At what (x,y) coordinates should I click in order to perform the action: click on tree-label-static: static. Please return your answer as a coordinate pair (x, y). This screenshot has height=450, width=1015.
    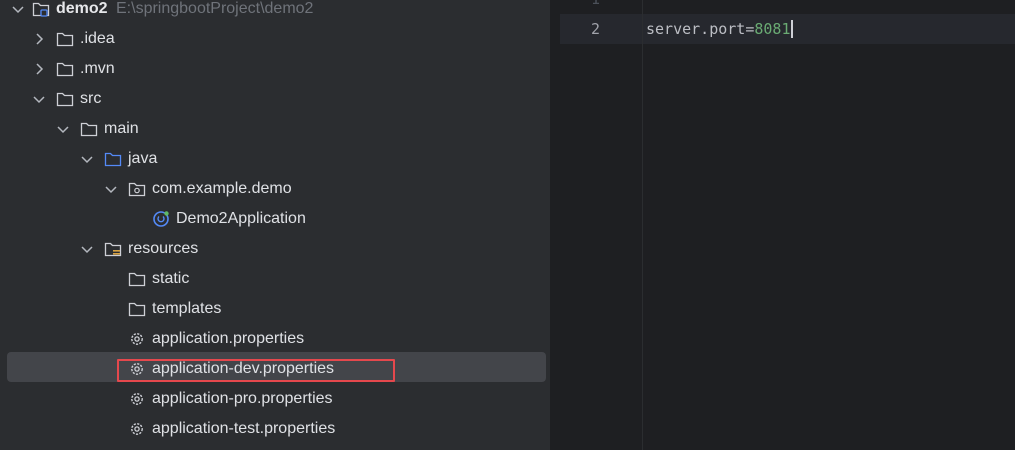
    Looking at the image, I should click on (171, 278).